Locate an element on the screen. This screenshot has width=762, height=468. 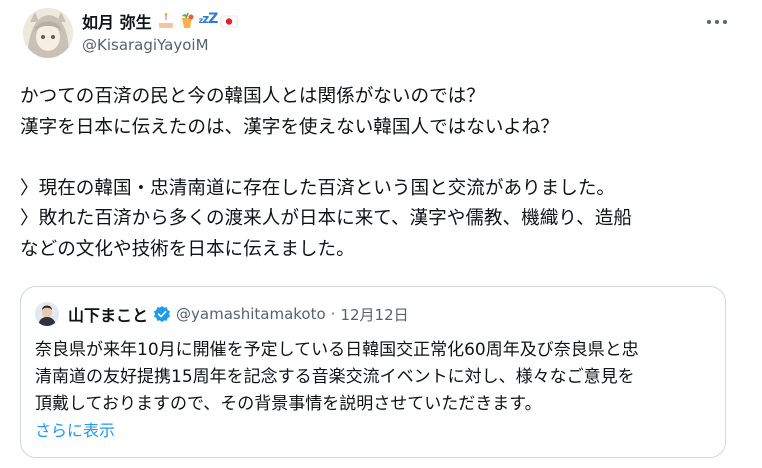
tweet-text-line: 漢字を日本に伝えたのは、漢字を使えない韓国人ではないよね？ is located at coordinates (289, 127).